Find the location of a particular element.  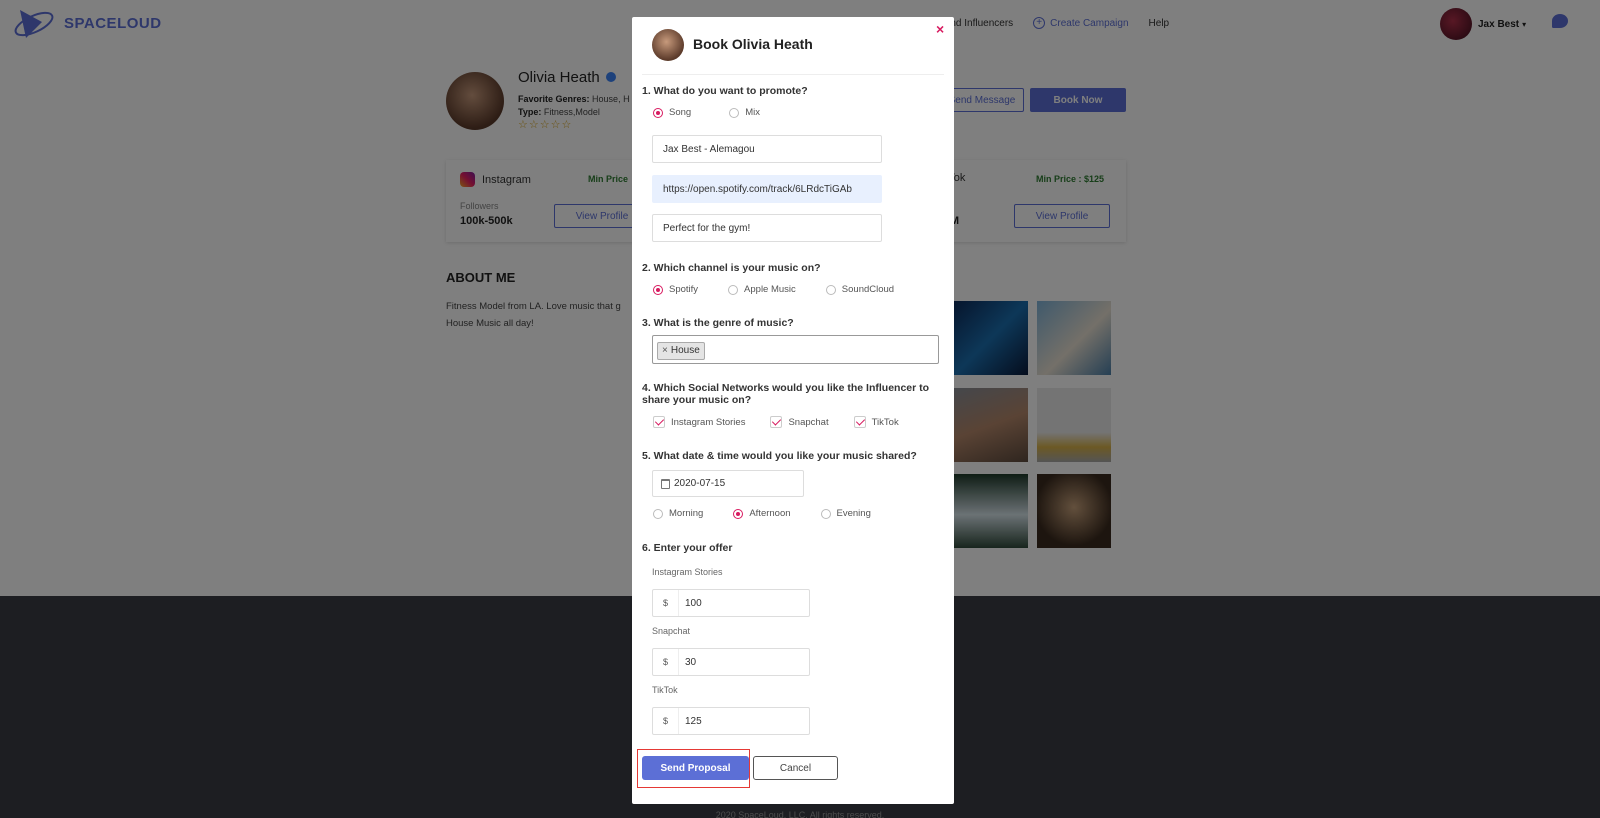

checkbox-instagram-stories: Instagram Stories is located at coordinates (699, 422).